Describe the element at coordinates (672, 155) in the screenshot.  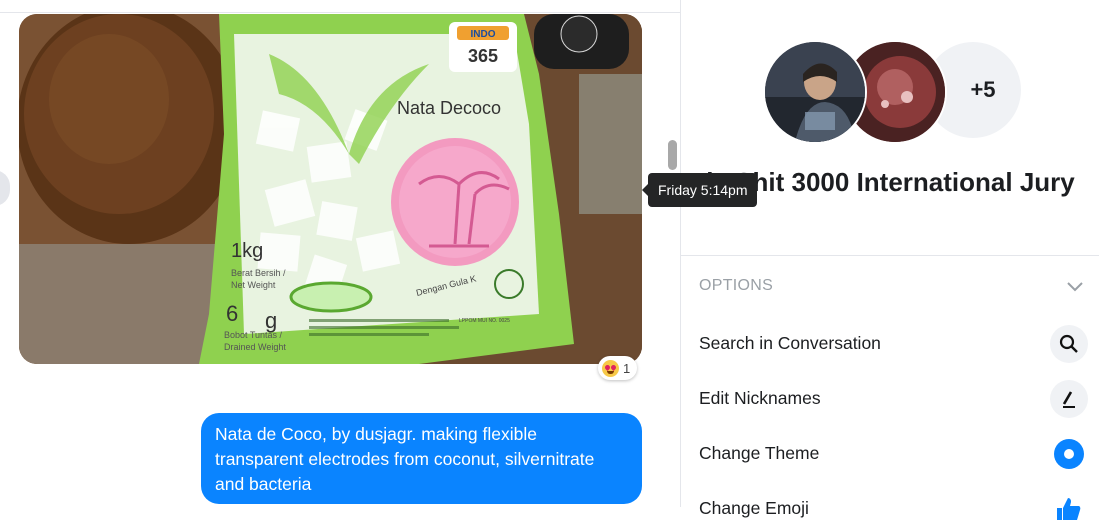
I see `scrollbar-thumb` at that location.